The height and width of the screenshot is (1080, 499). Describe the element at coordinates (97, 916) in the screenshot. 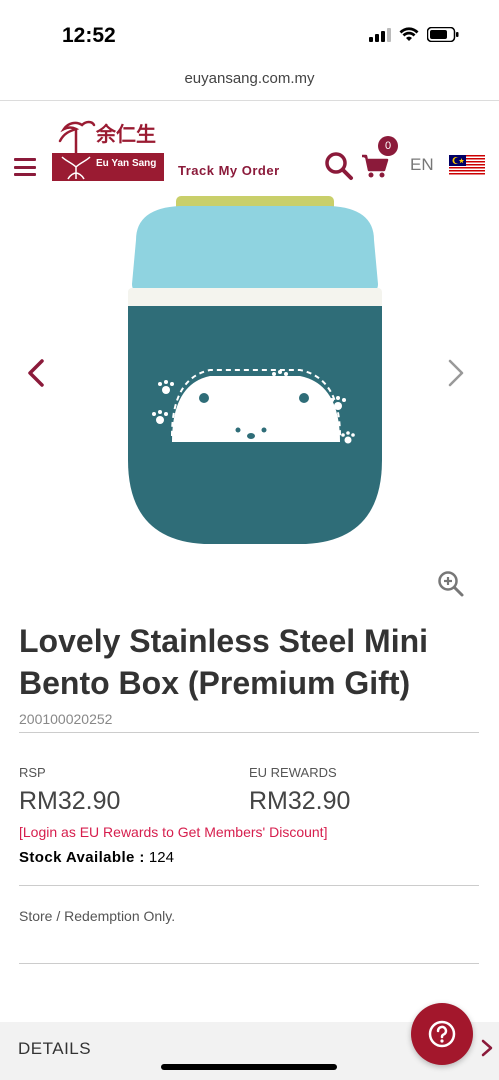

I see `store-redemption-note: Store / Redemption Only.` at that location.